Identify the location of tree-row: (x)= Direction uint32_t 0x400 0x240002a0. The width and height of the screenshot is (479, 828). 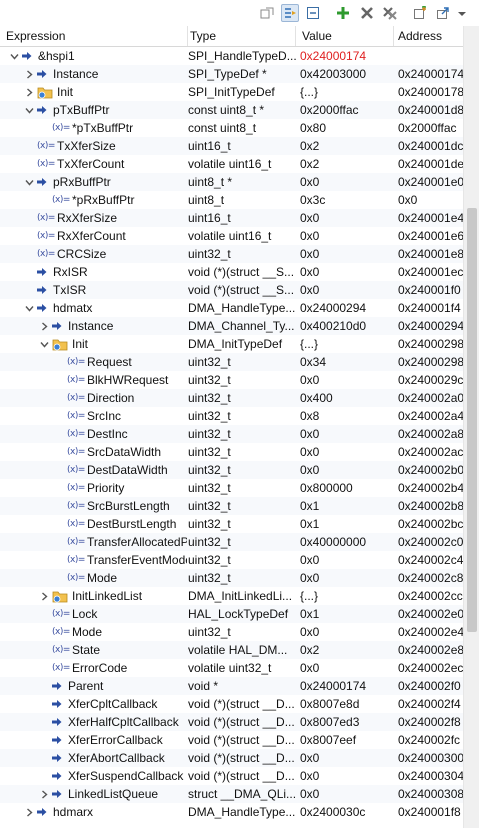
(231, 398).